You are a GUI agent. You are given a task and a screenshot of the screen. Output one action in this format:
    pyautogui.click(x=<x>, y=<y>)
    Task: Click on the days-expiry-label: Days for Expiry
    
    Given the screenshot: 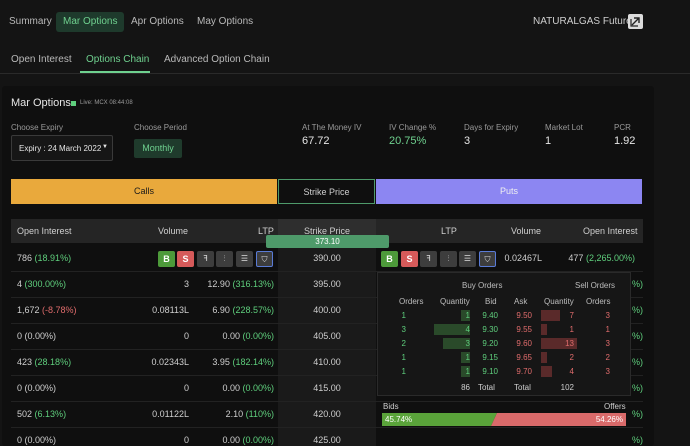 What is the action you would take?
    pyautogui.click(x=491, y=127)
    